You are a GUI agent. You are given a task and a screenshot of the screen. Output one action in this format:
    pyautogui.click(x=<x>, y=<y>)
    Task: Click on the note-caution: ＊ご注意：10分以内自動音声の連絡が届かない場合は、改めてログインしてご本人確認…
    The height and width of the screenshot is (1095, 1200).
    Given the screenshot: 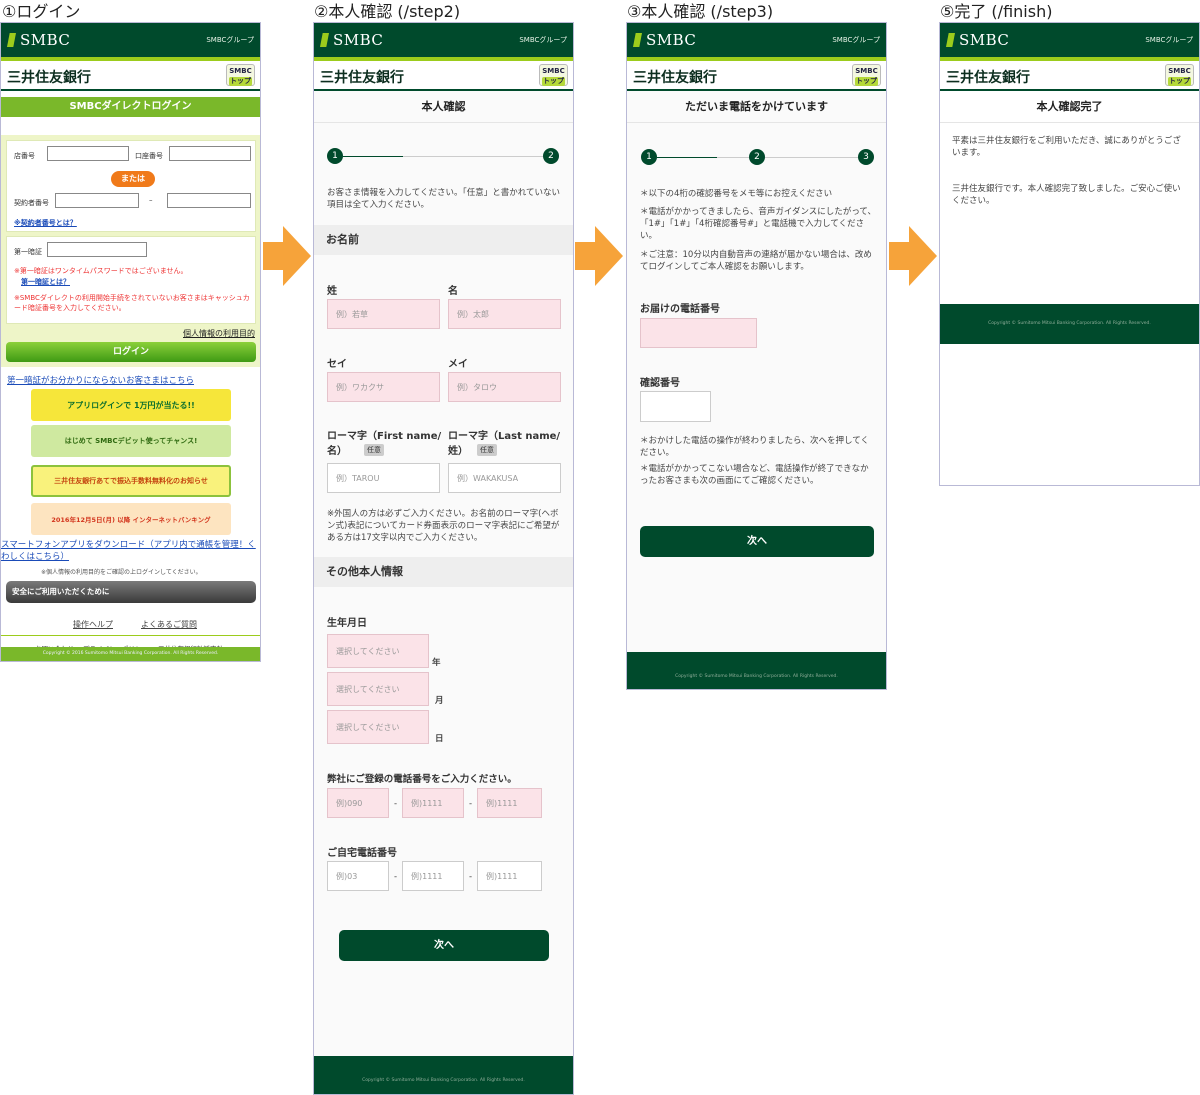 What is the action you would take?
    pyautogui.click(x=756, y=261)
    